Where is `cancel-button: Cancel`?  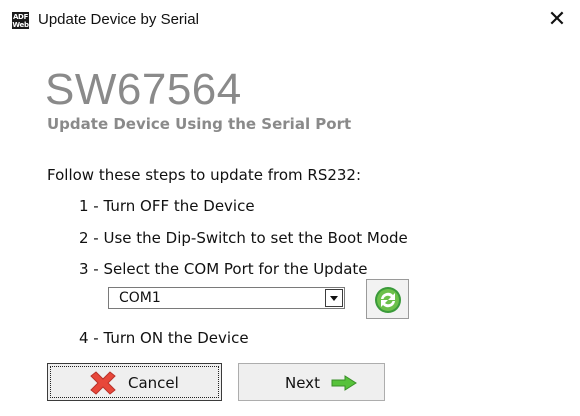
cancel-button: Cancel is located at coordinates (134, 382).